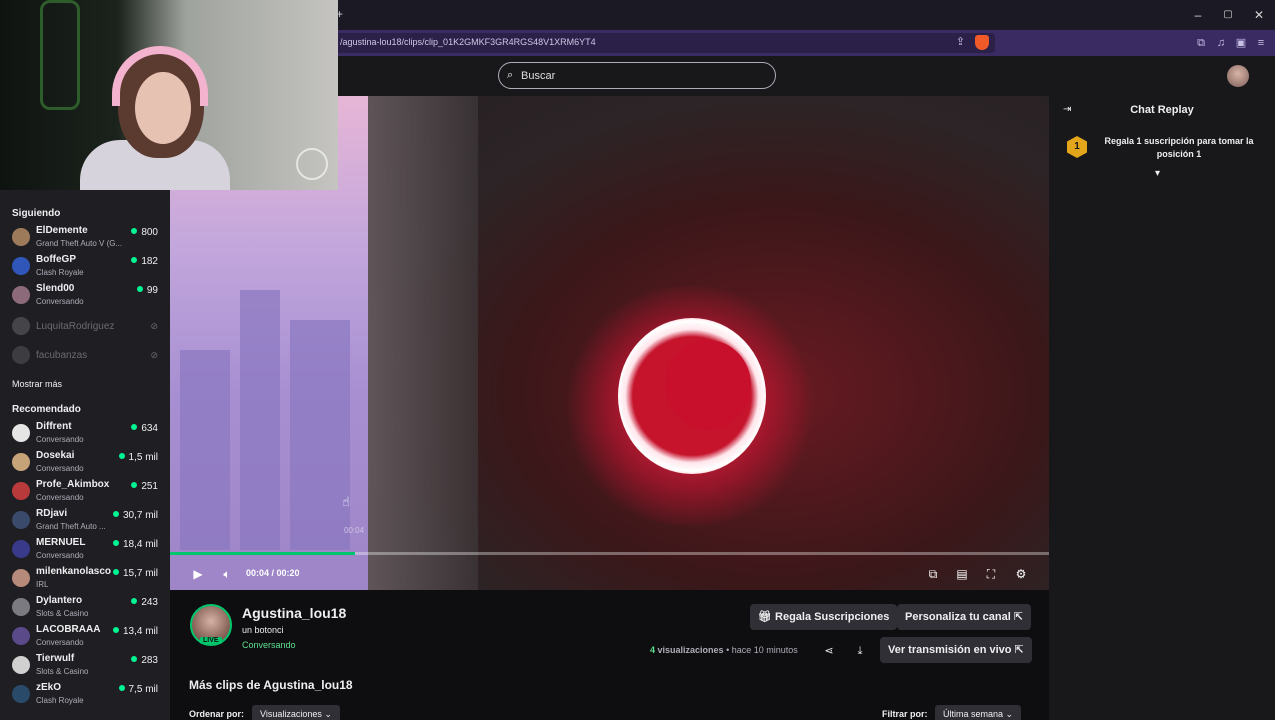  What do you see at coordinates (85, 578) in the screenshot?
I see `sidebar-channel-milenkanolasco: milenkanolasco IRL 15,7 mil` at bounding box center [85, 578].